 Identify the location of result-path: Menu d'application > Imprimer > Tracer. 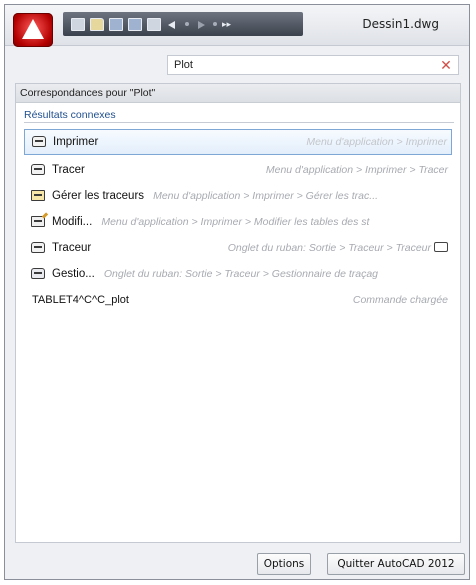
(356, 170).